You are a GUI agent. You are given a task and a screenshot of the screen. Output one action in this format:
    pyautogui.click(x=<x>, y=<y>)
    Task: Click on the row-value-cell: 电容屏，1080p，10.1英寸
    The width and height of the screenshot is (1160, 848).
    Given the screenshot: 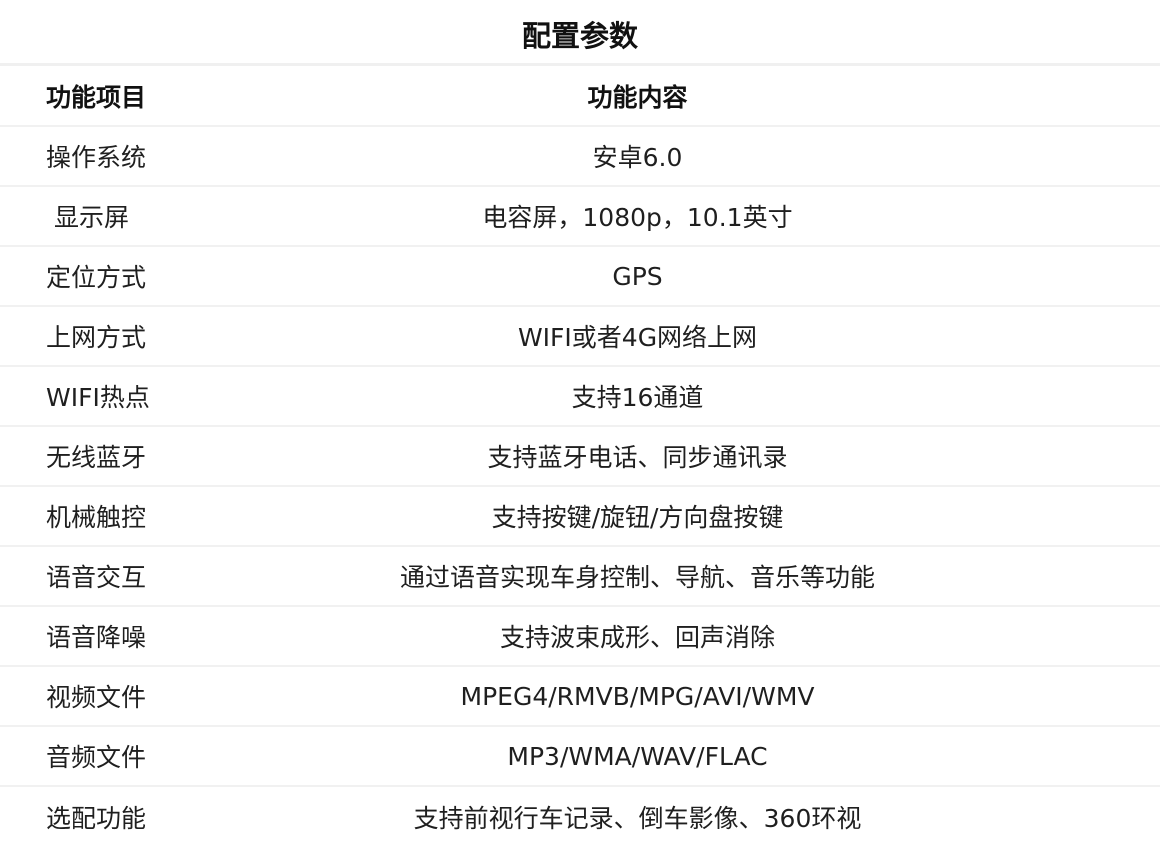 What is the action you would take?
    pyautogui.click(x=715, y=216)
    